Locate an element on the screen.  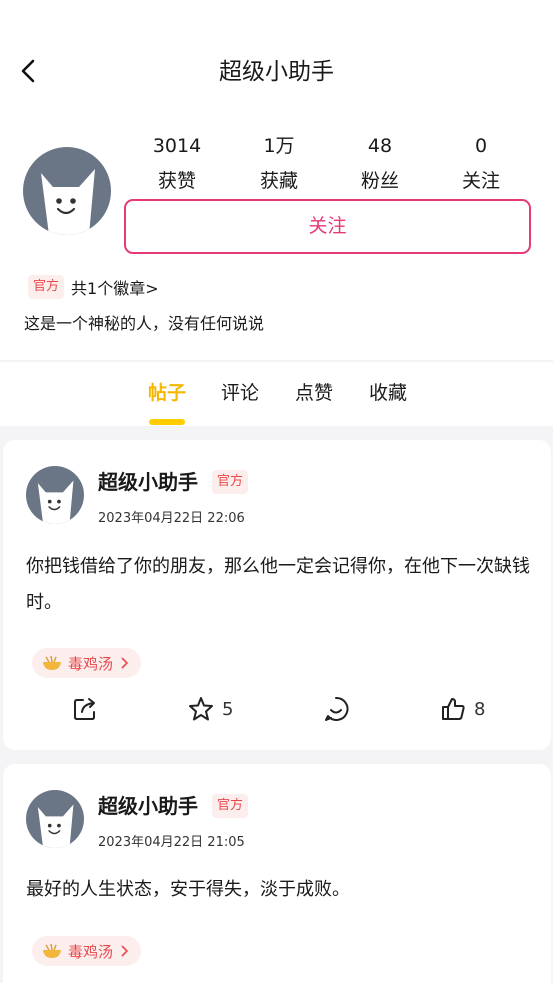
active-tab-indicator is located at coordinates (167, 422).